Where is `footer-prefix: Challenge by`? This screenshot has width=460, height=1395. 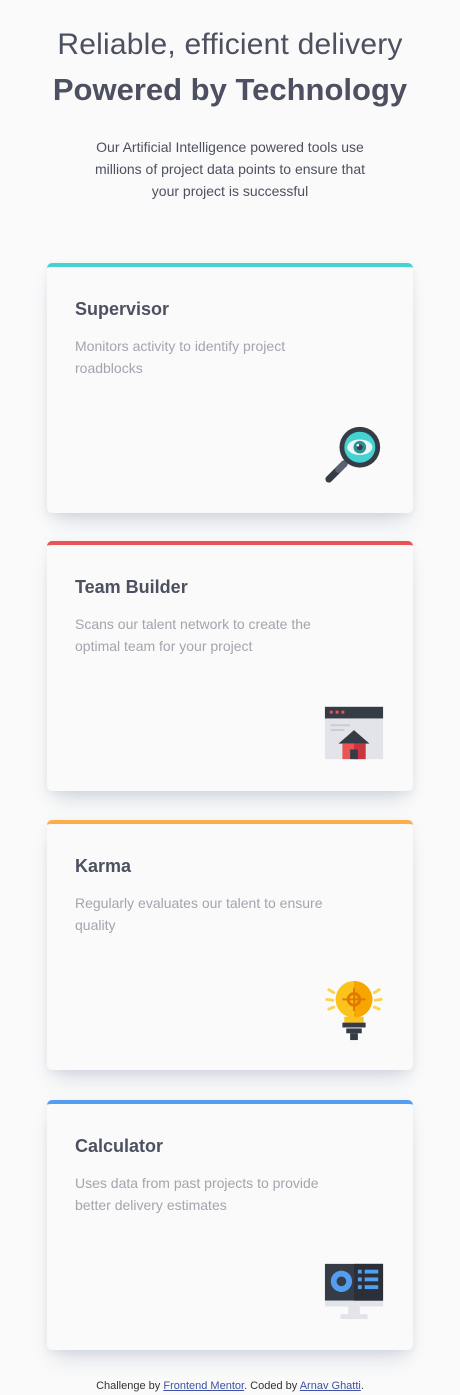 footer-prefix: Challenge by is located at coordinates (128, 1386).